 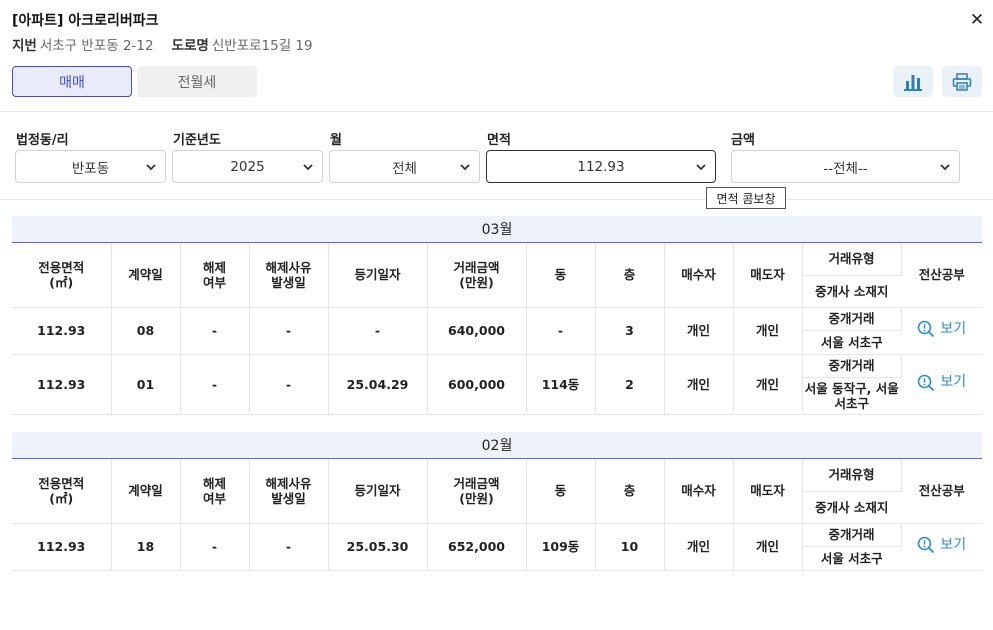 I want to click on address-line: 지번 서초구 반포동 2-12 도로명 신반포로15길 19, so click(x=162, y=44).